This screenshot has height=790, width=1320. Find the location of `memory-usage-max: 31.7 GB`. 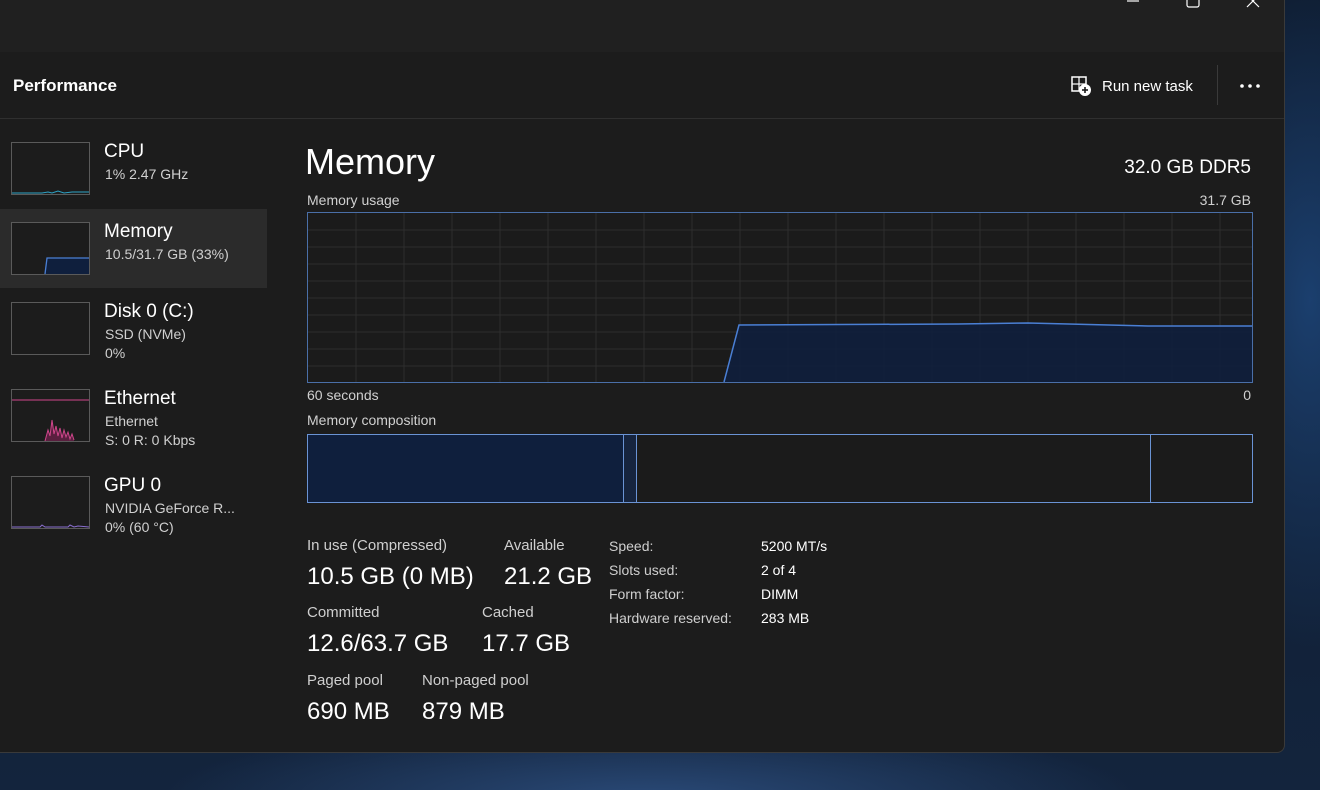

memory-usage-max: 31.7 GB is located at coordinates (1225, 200).